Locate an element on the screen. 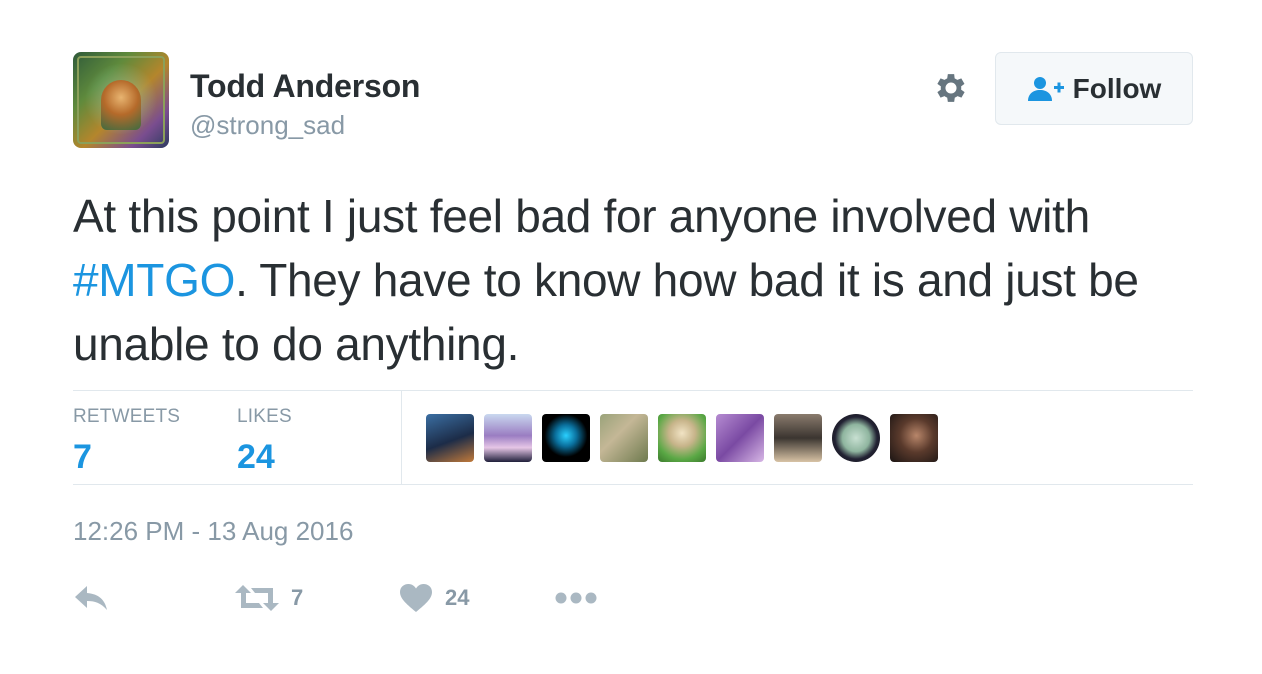 The width and height of the screenshot is (1262, 674). likers-list is located at coordinates (682, 438).